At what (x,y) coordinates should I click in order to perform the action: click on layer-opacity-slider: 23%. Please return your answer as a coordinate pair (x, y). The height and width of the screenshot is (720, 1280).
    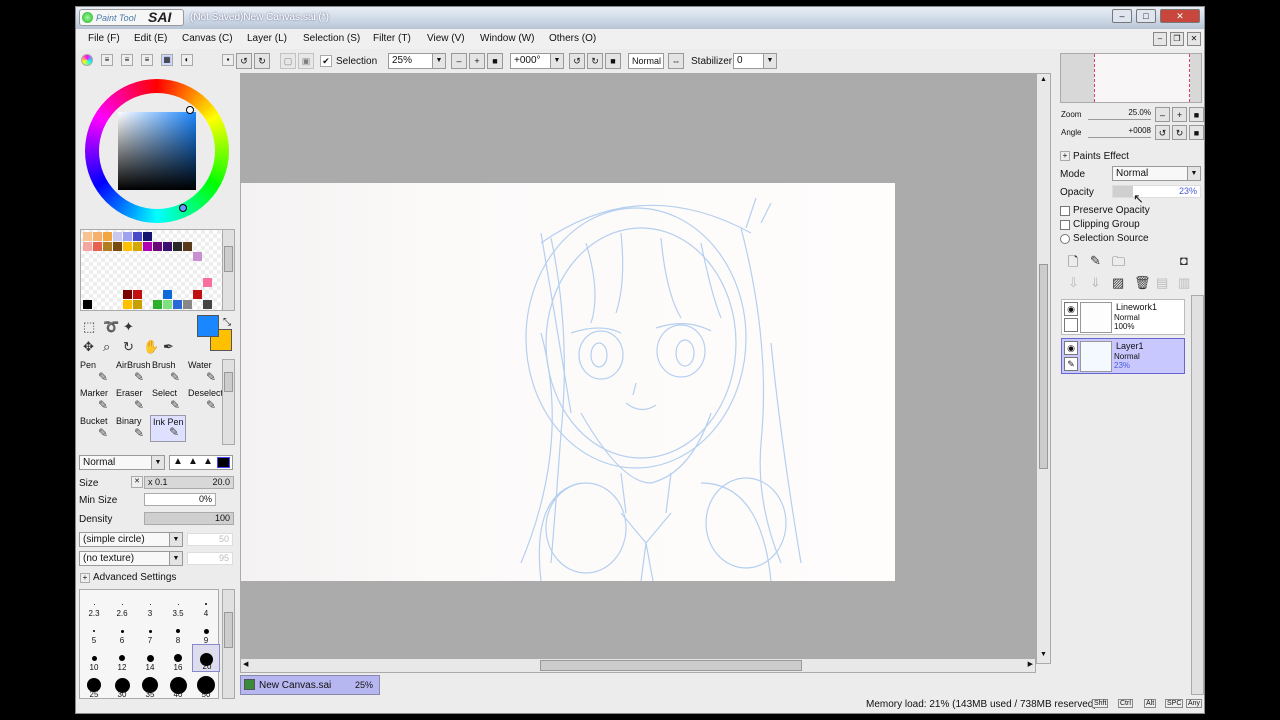
    Looking at the image, I should click on (1156, 191).